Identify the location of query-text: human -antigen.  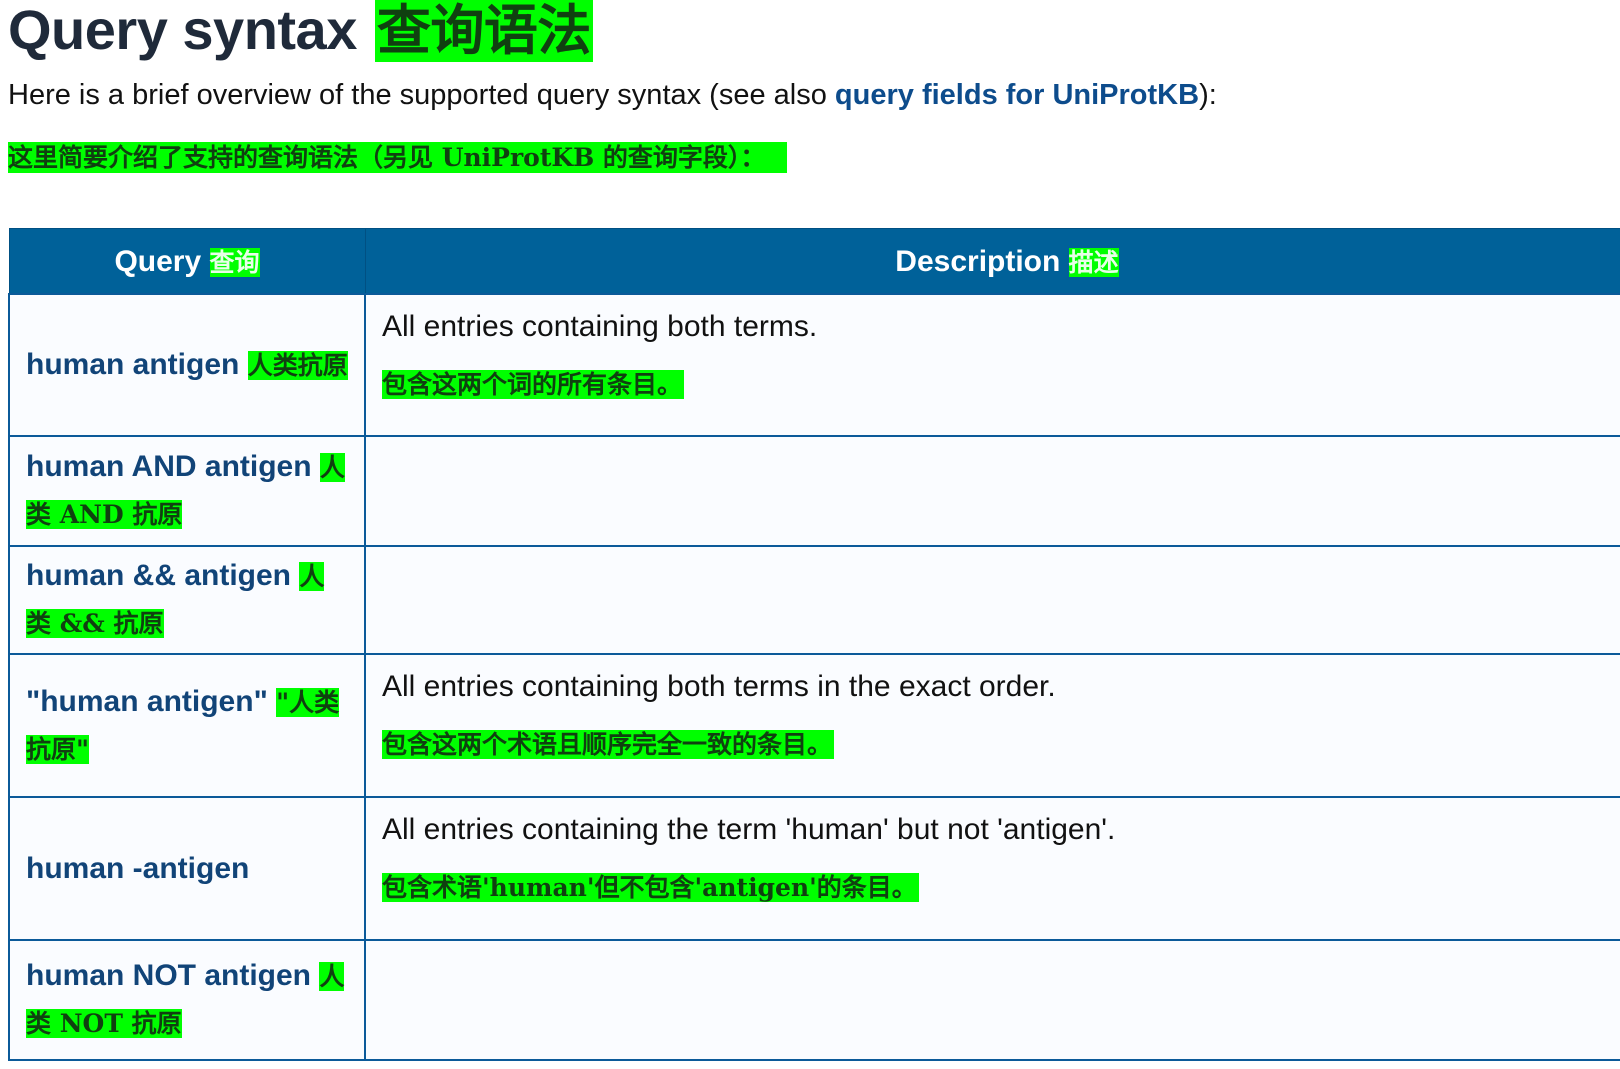
(138, 868).